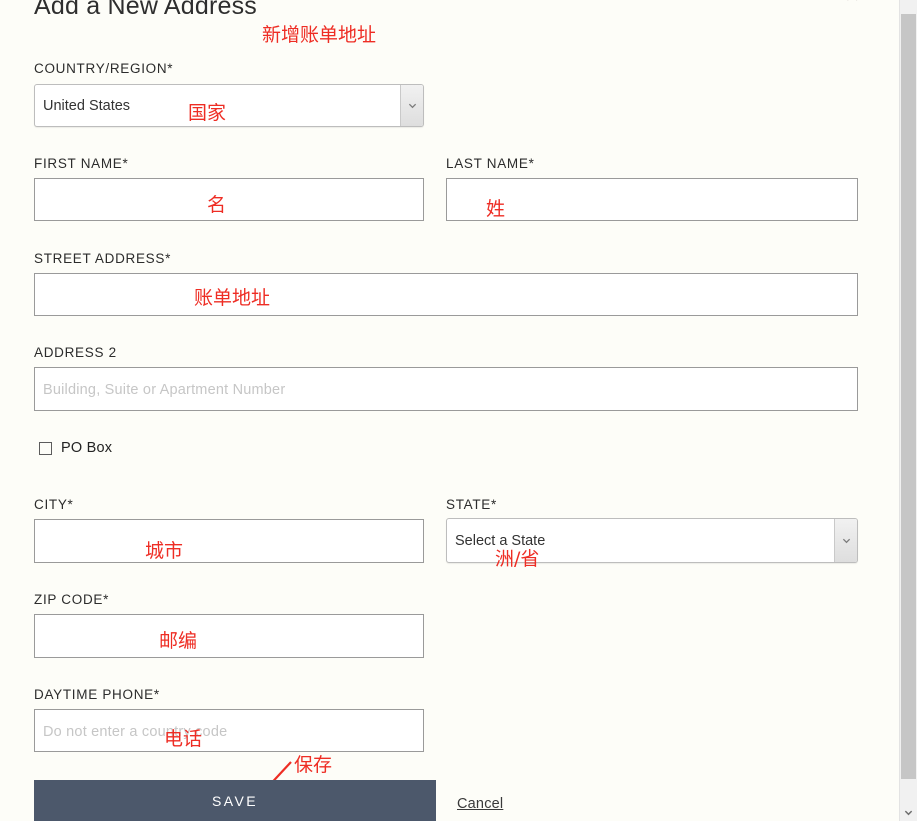 This screenshot has width=917, height=821. What do you see at coordinates (490, 163) in the screenshot?
I see `label-last-name: LAST NAME*` at bounding box center [490, 163].